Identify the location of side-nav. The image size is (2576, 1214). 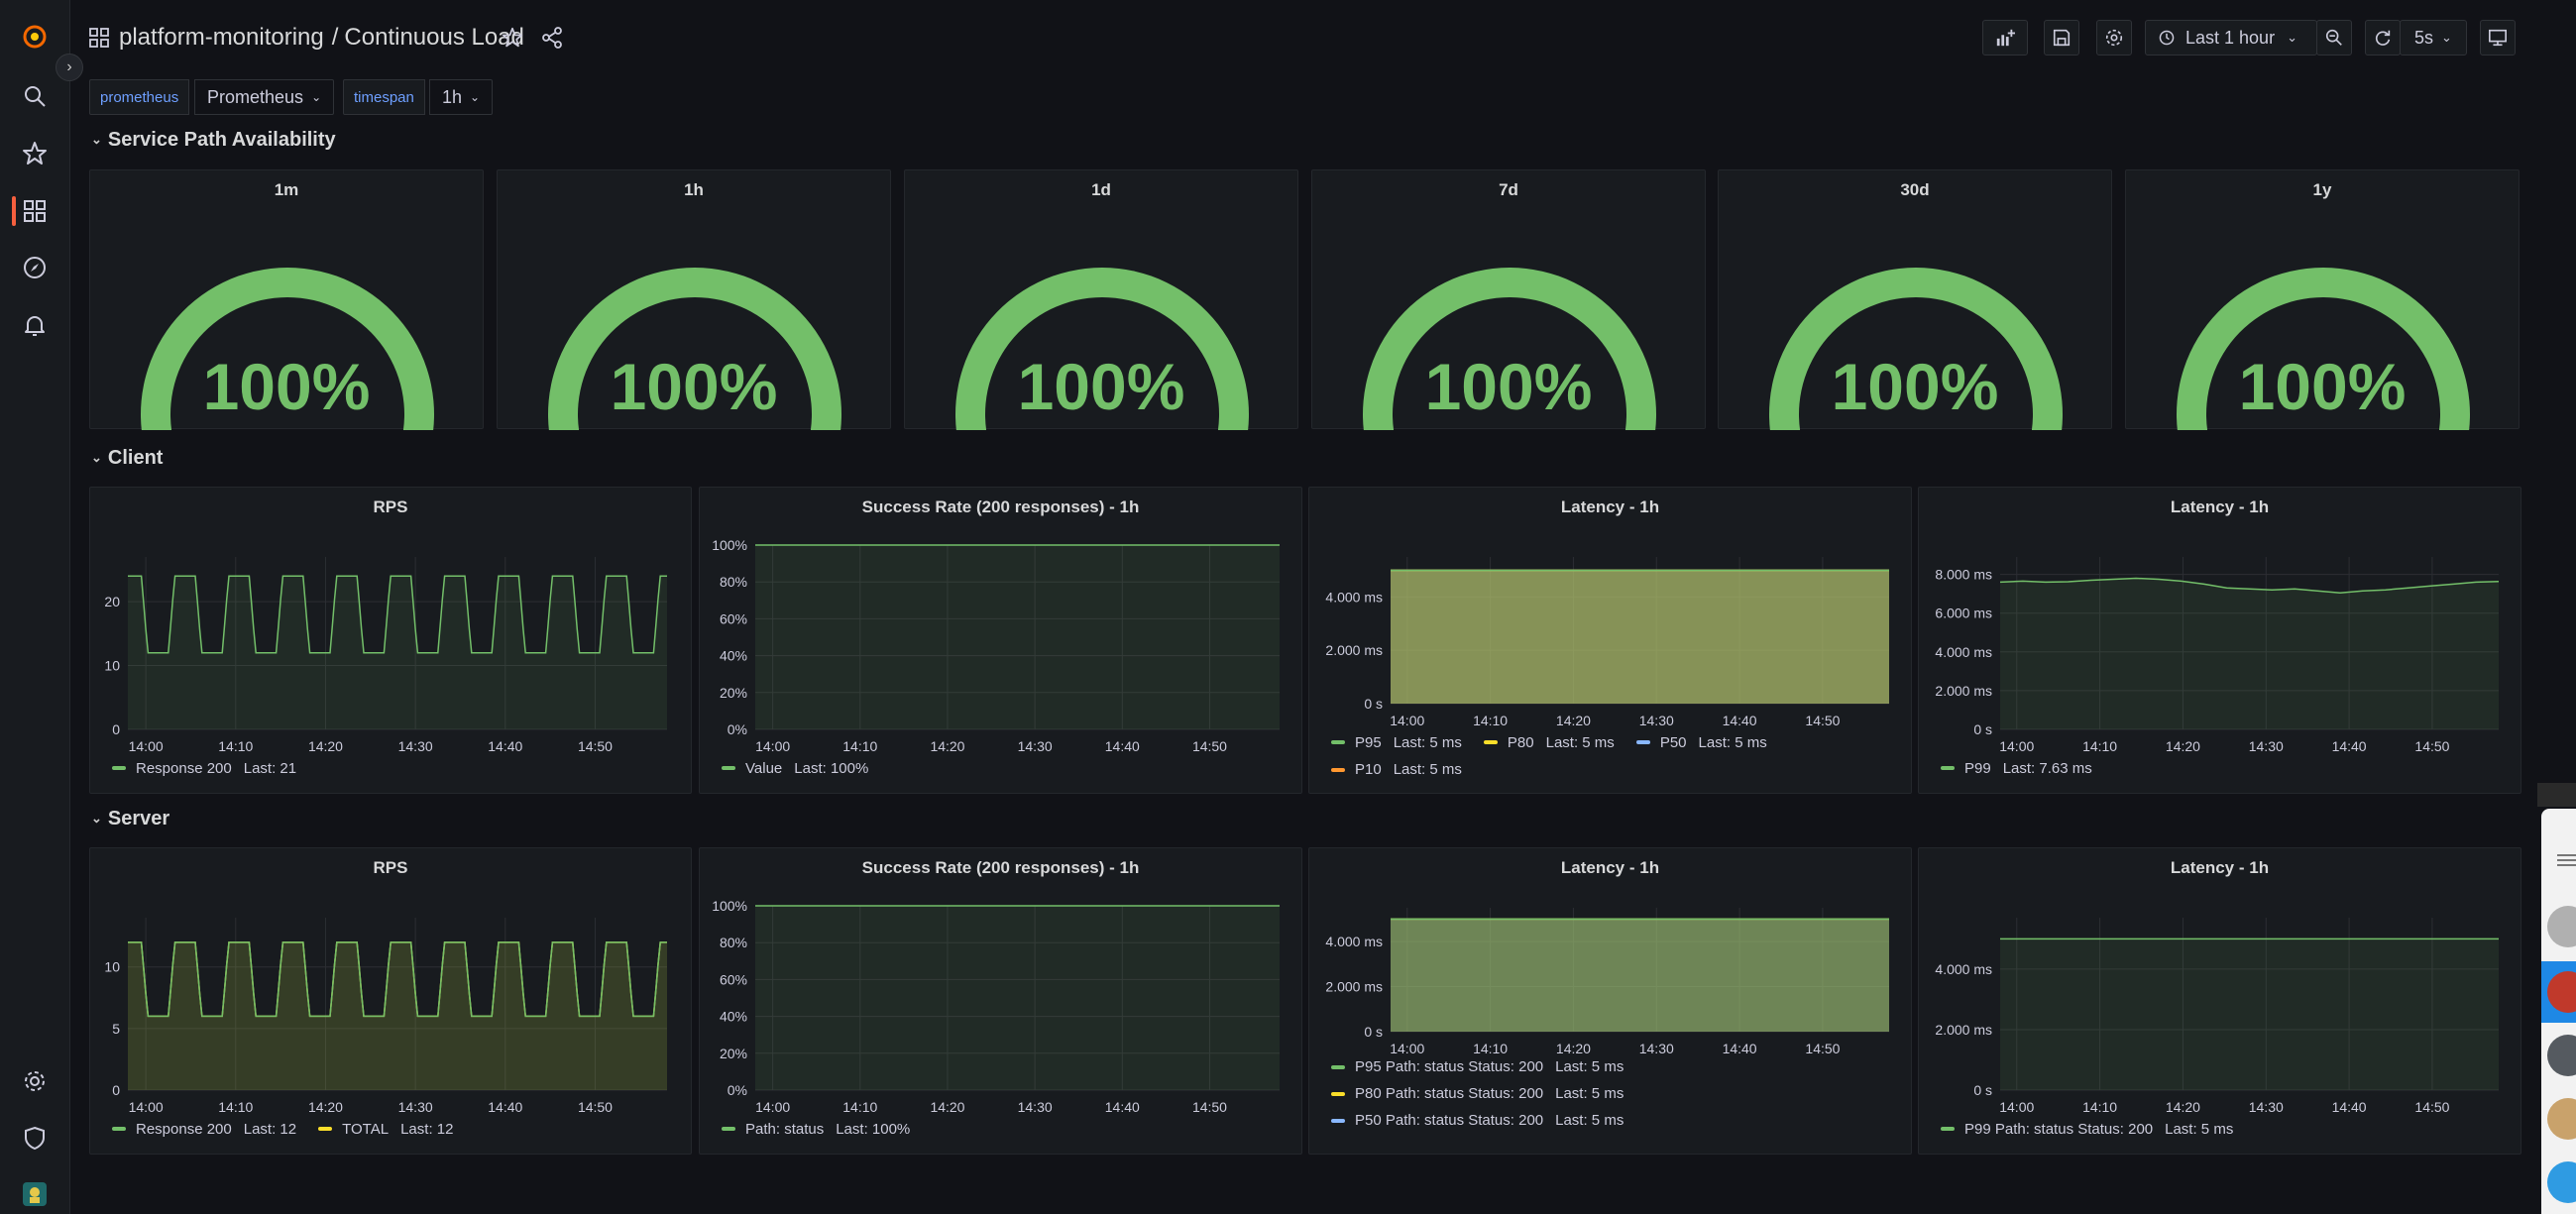
(35, 607).